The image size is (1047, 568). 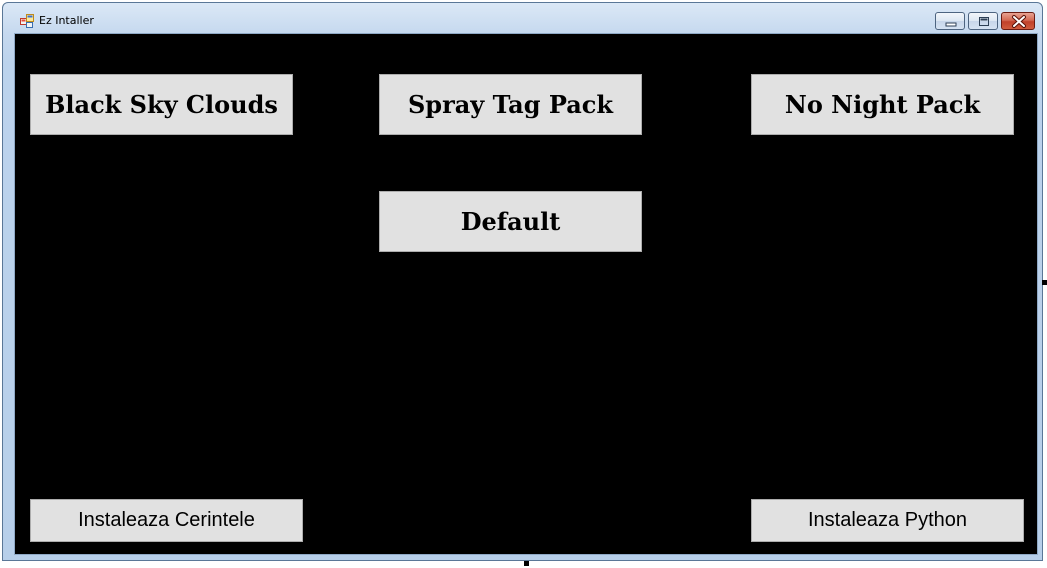 I want to click on no-night-pack-button: No Night Pack, so click(x=882, y=104).